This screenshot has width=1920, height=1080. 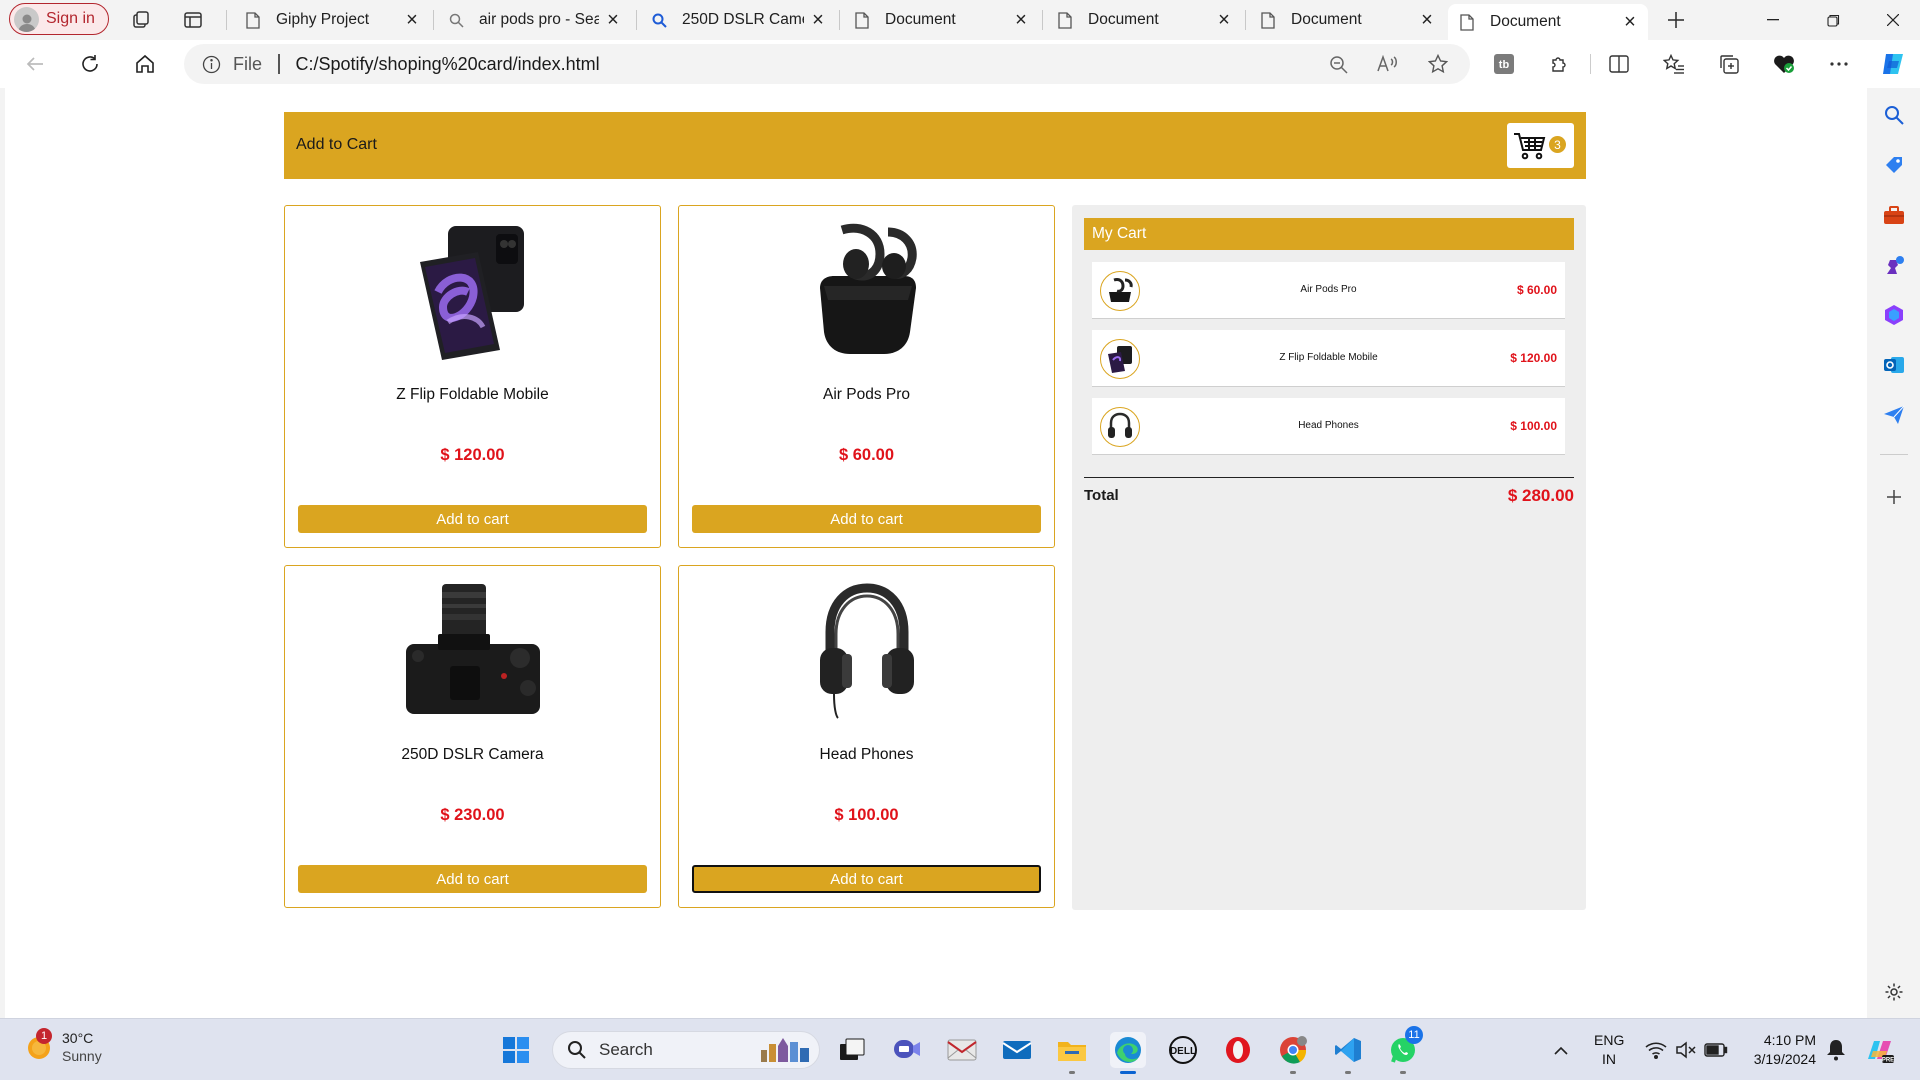 I want to click on tab-document-2: Document ×, so click(x=1144, y=20).